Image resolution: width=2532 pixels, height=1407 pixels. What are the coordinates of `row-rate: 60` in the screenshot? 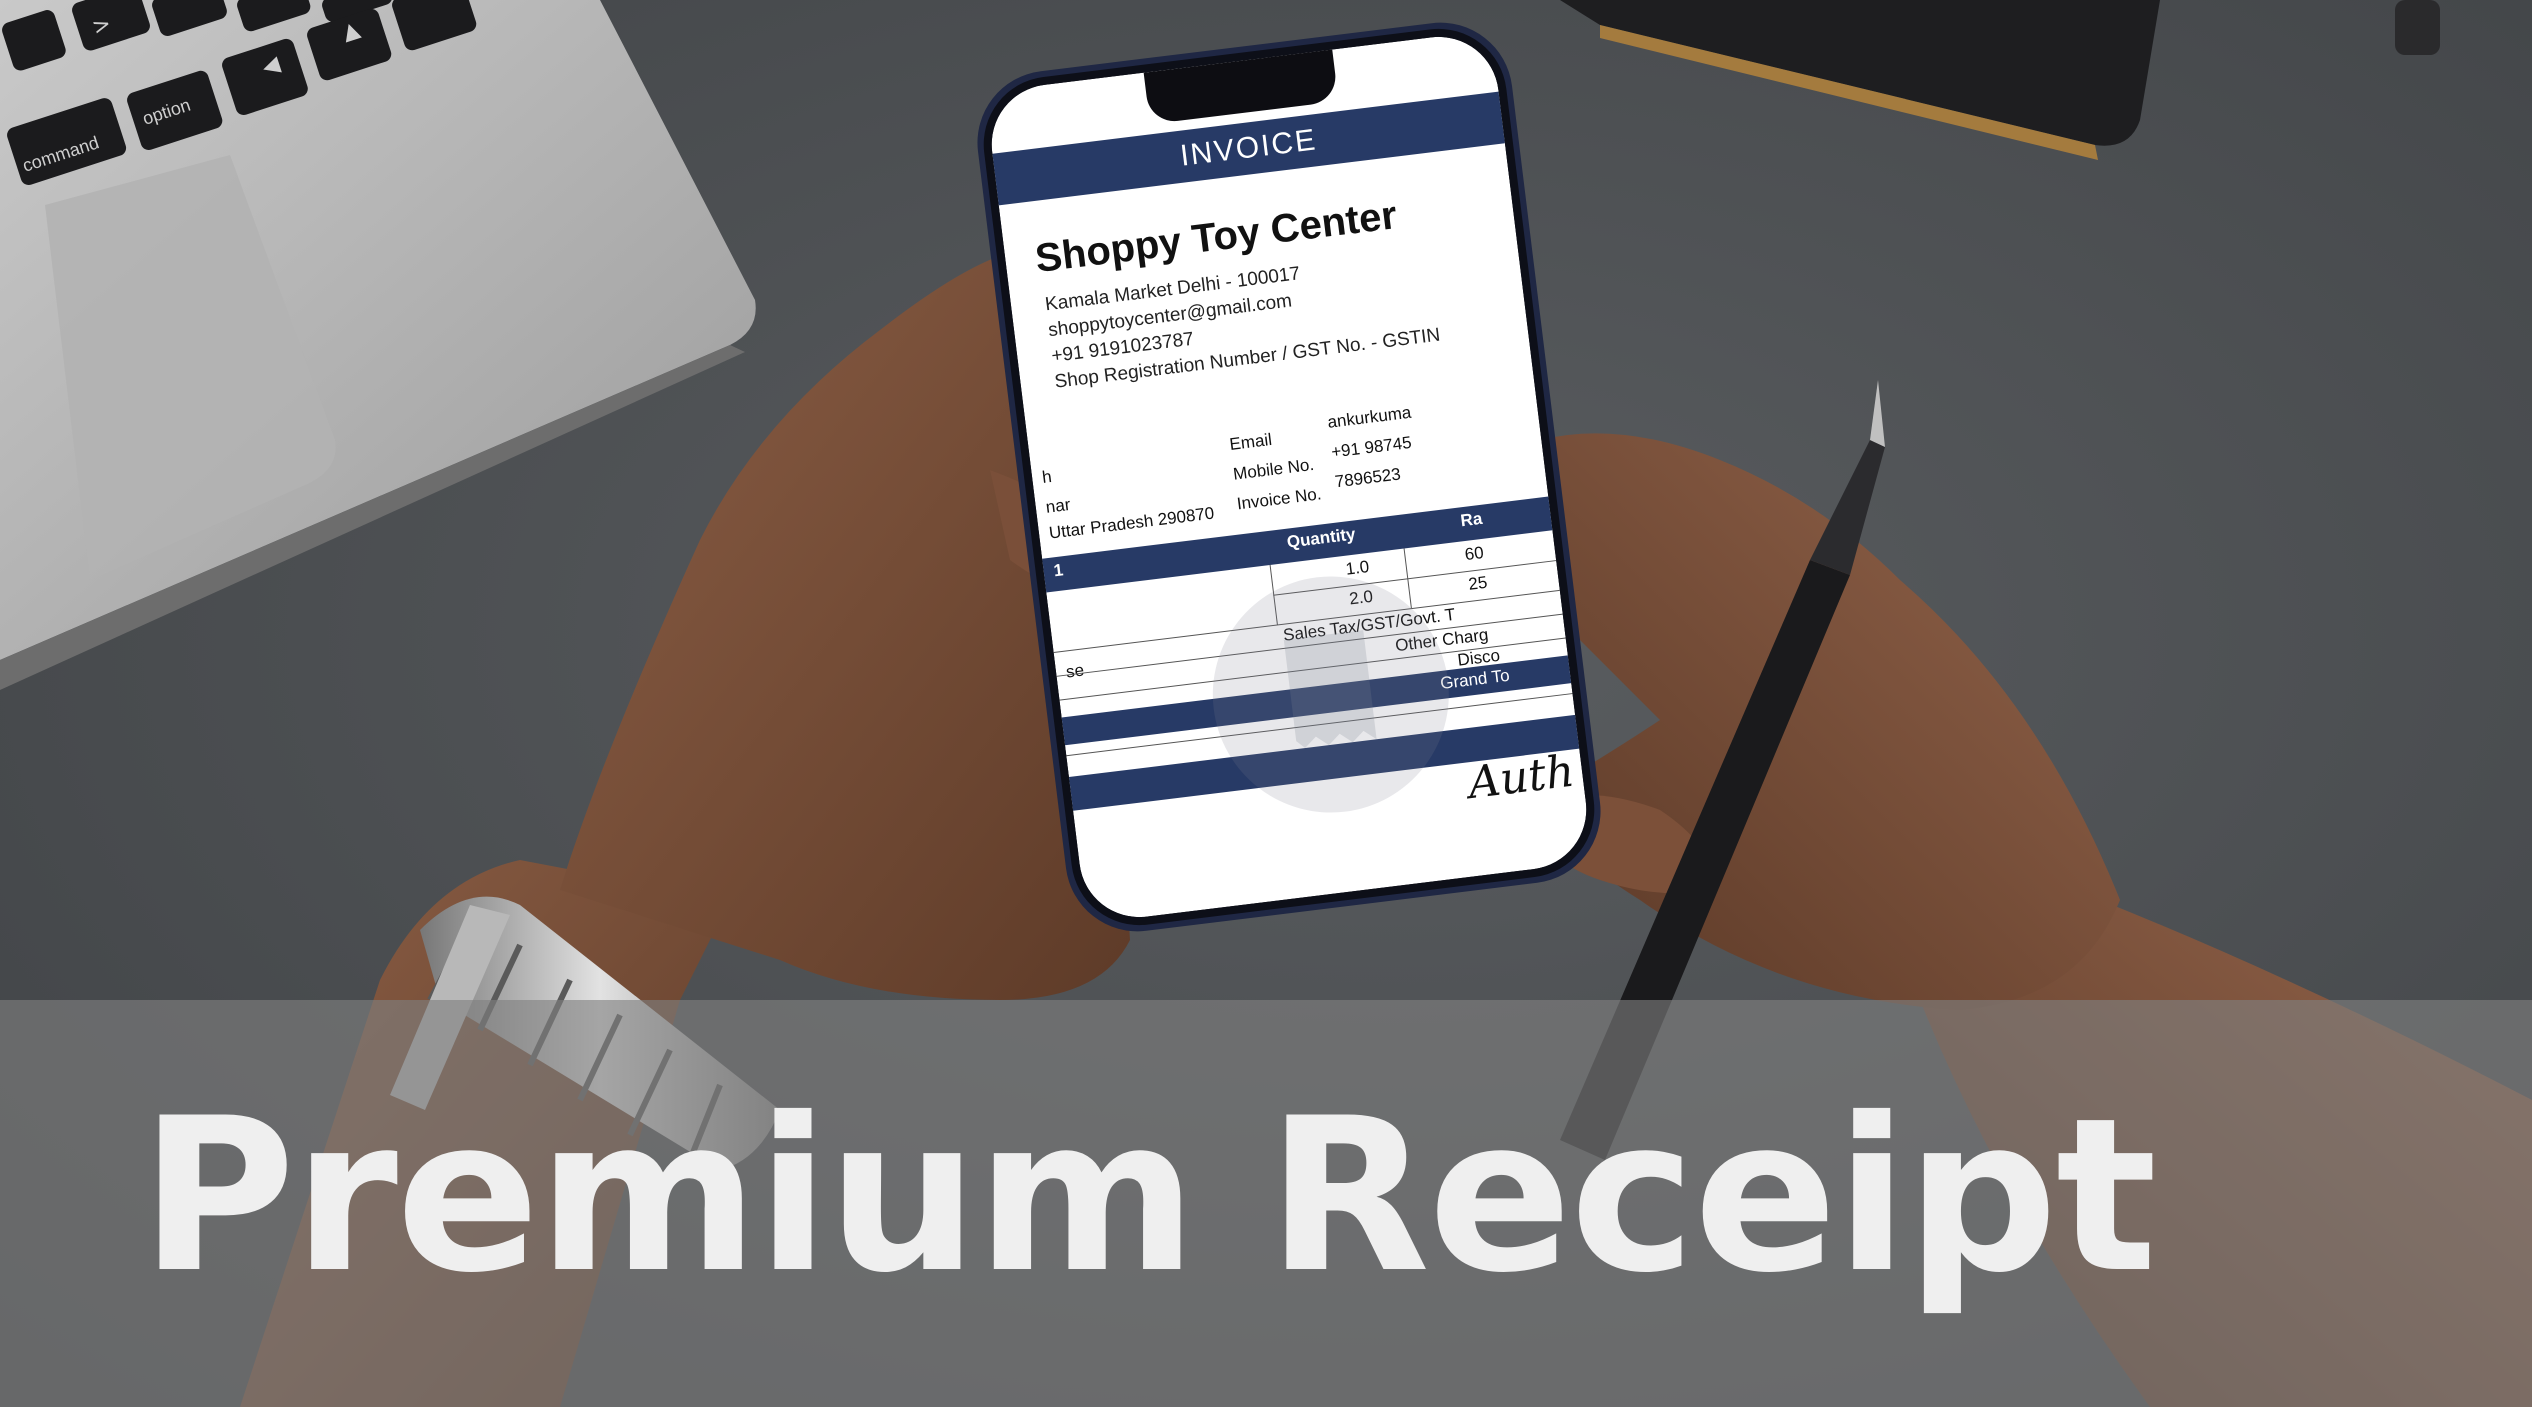 It's located at (1474, 553).